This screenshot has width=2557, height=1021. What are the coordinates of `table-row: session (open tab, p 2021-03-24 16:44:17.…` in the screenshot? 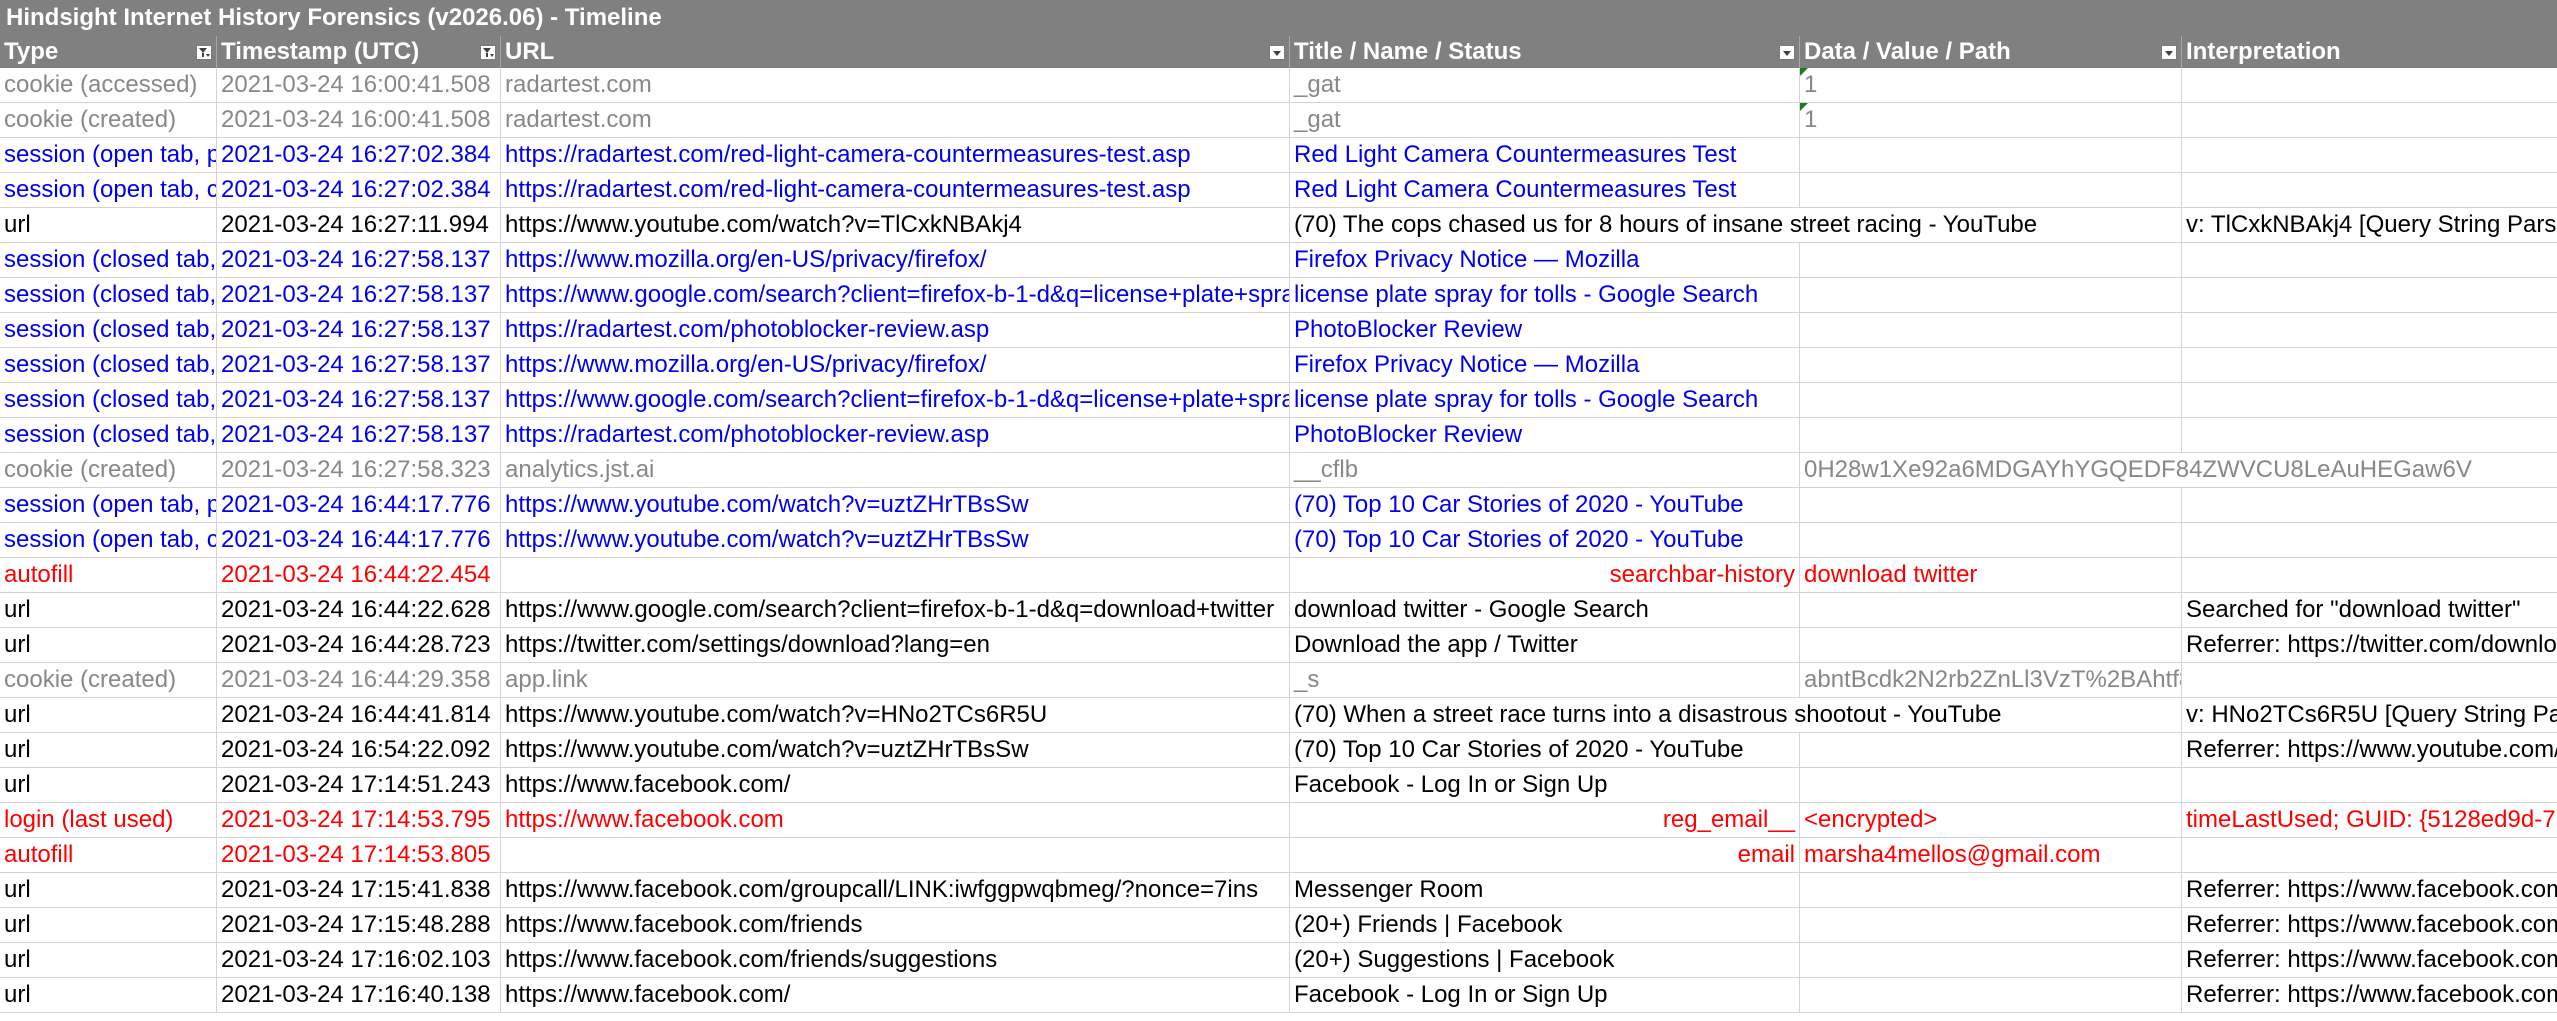 It's located at (1278, 505).